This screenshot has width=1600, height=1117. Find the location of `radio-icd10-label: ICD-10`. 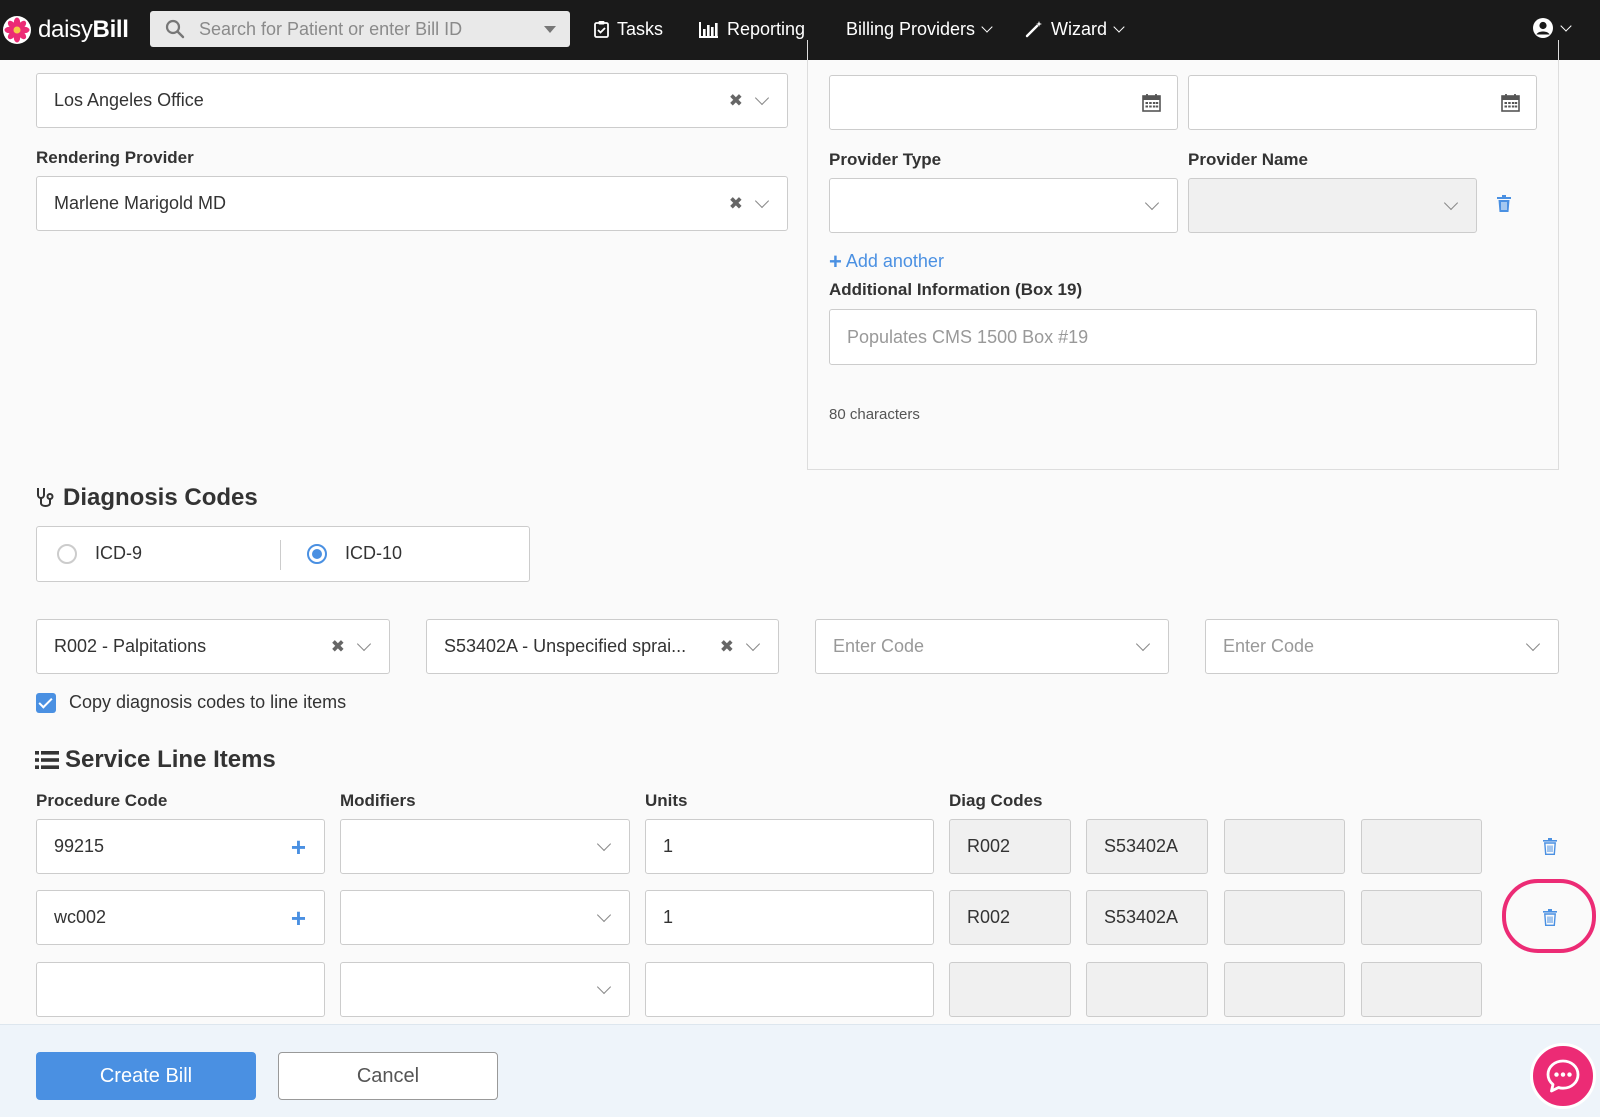

radio-icd10-label: ICD-10 is located at coordinates (374, 553).